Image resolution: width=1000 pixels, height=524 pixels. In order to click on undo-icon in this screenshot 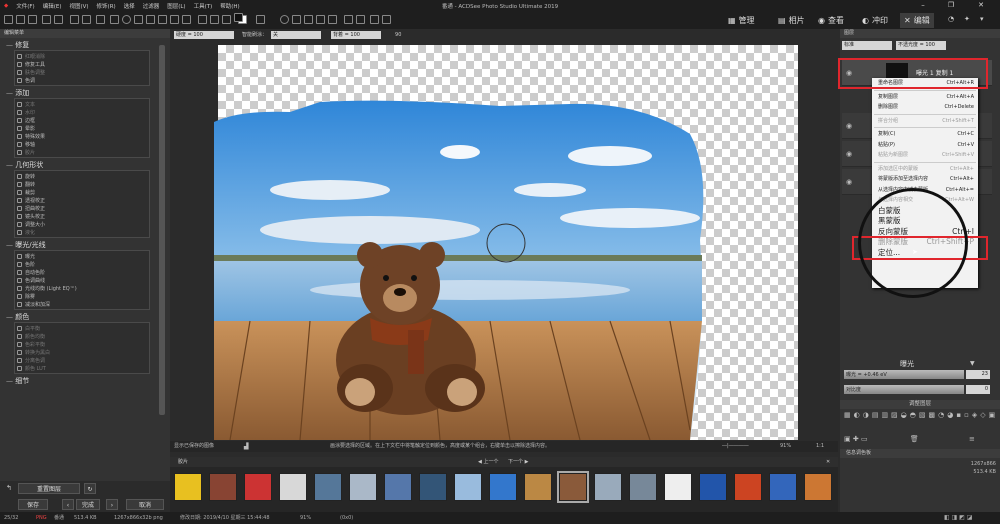, I will do `click(46, 19)`.